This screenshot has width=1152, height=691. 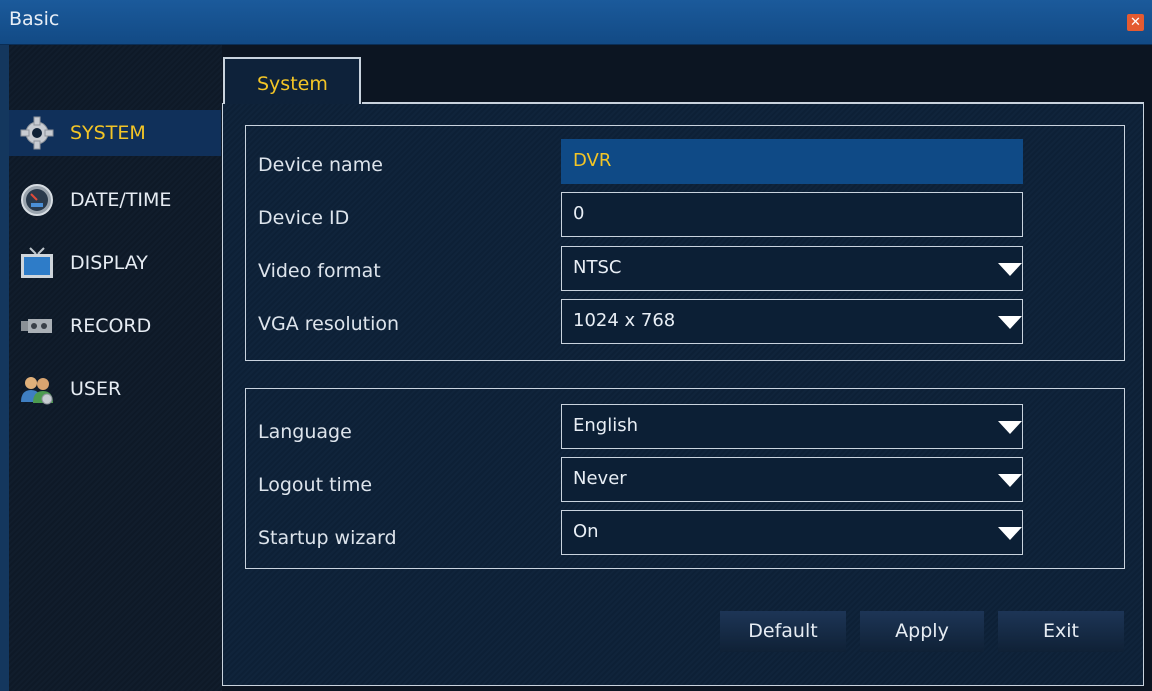 What do you see at coordinates (597, 267) in the screenshot?
I see `video-format-value: NTSC` at bounding box center [597, 267].